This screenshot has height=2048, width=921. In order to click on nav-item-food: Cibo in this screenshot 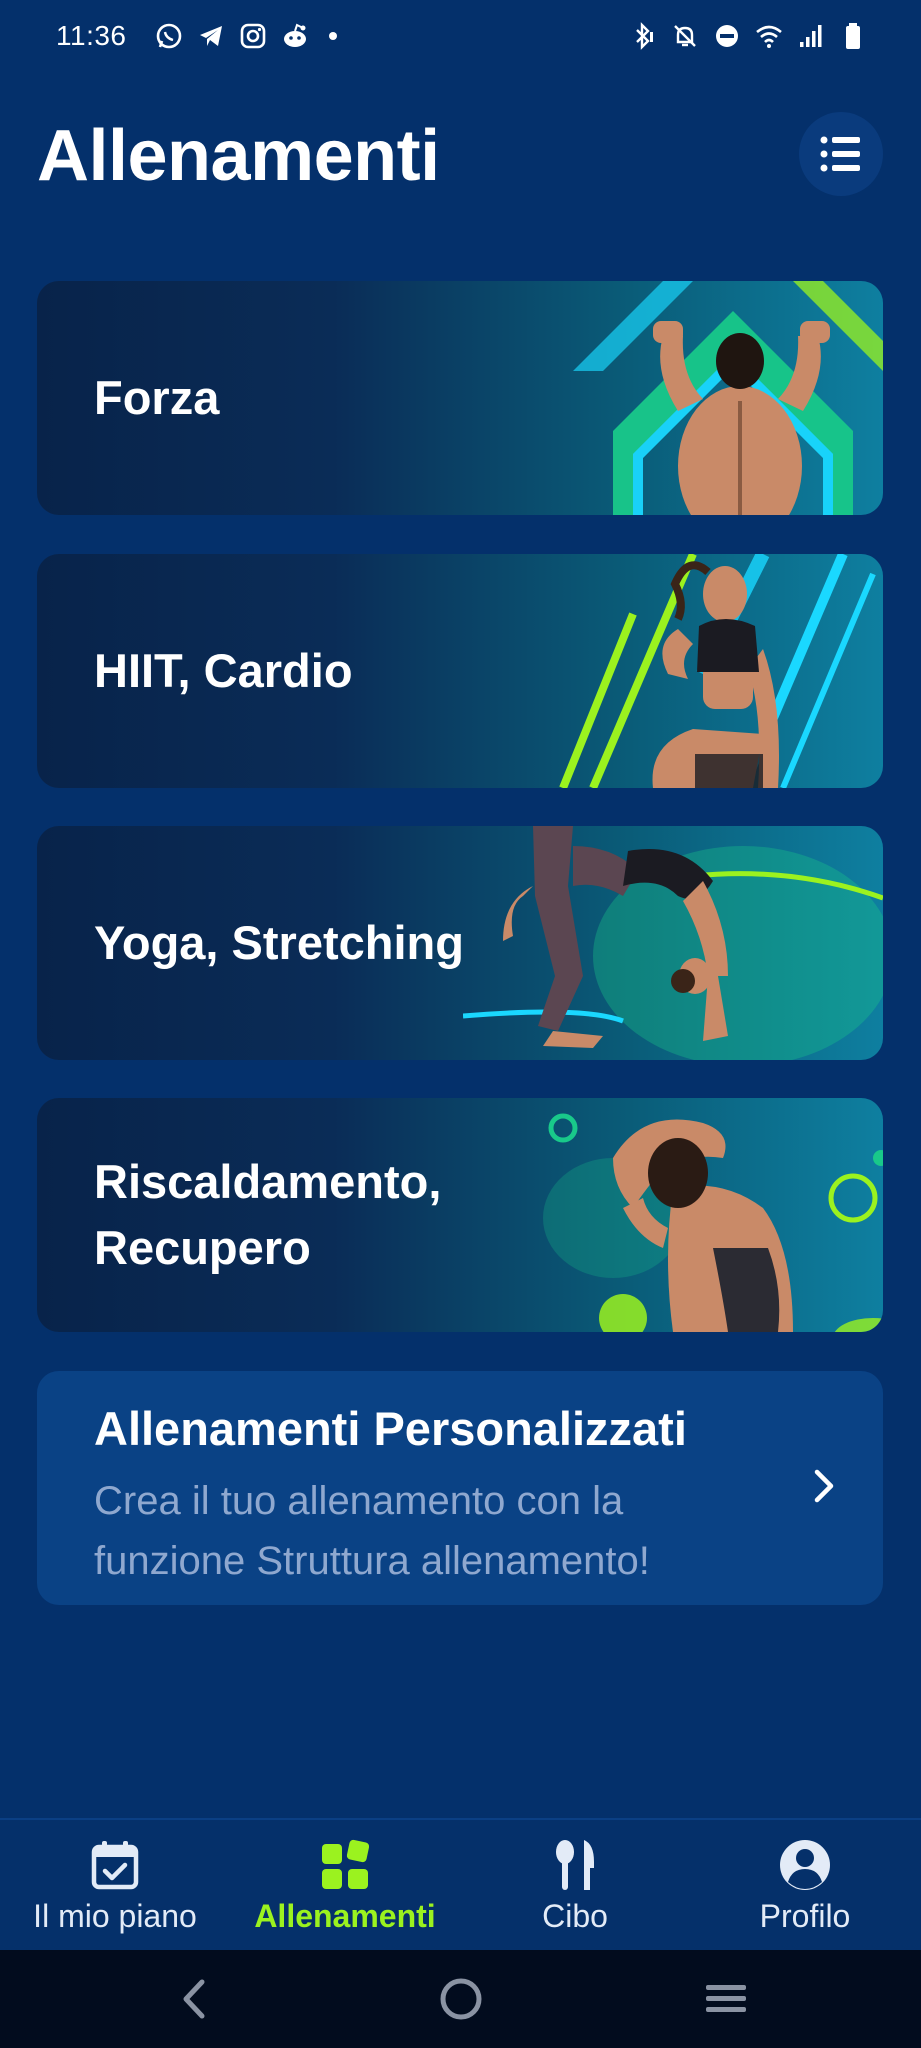, I will do `click(575, 1885)`.